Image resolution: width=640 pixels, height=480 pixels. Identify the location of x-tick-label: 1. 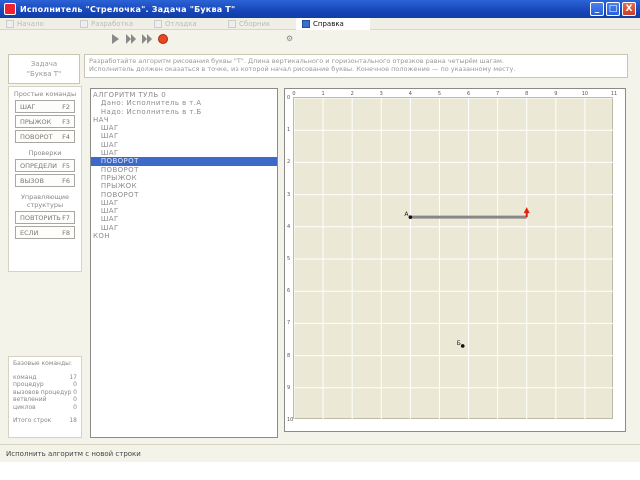
(323, 94).